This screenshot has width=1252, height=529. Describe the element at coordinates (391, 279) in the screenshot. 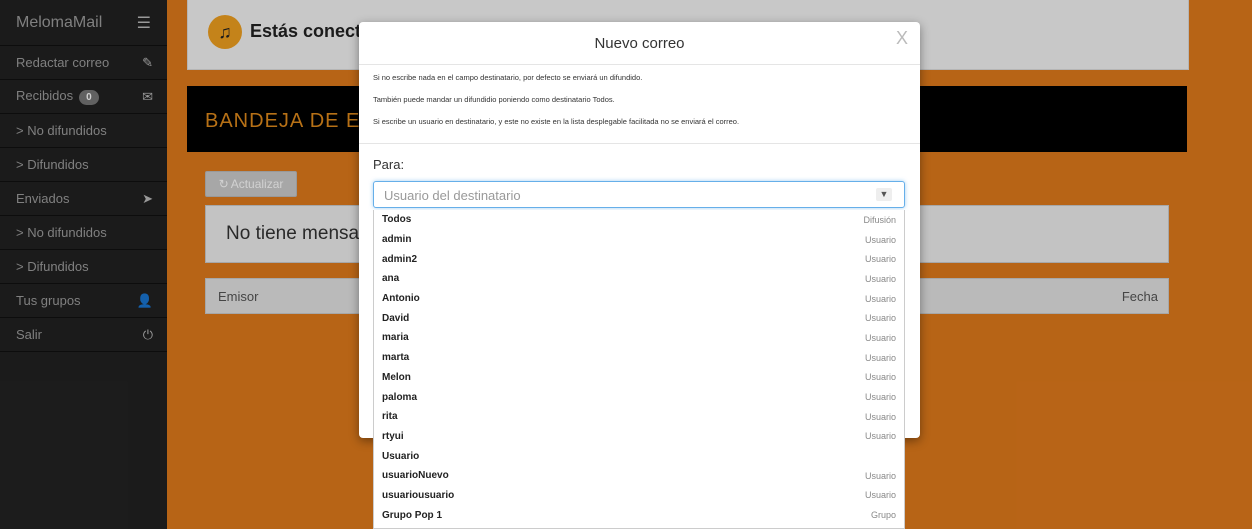

I see `option-name: ana` at that location.